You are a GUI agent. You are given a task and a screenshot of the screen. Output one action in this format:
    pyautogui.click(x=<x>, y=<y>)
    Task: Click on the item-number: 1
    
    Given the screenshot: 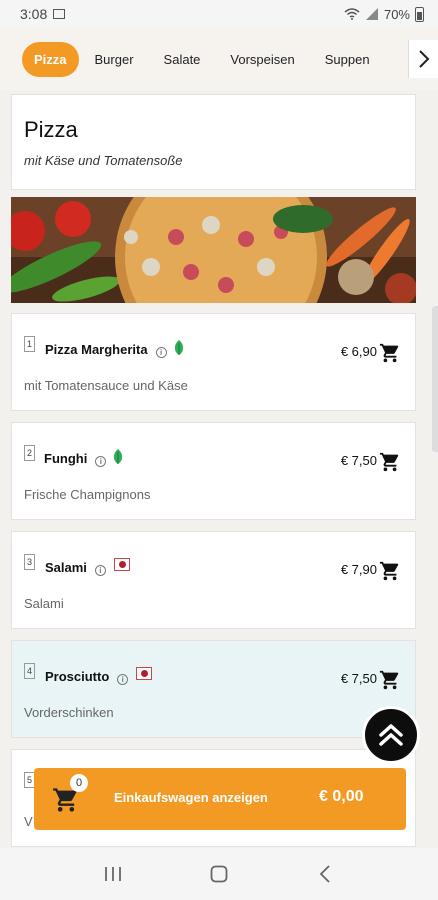 What is the action you would take?
    pyautogui.click(x=29, y=344)
    